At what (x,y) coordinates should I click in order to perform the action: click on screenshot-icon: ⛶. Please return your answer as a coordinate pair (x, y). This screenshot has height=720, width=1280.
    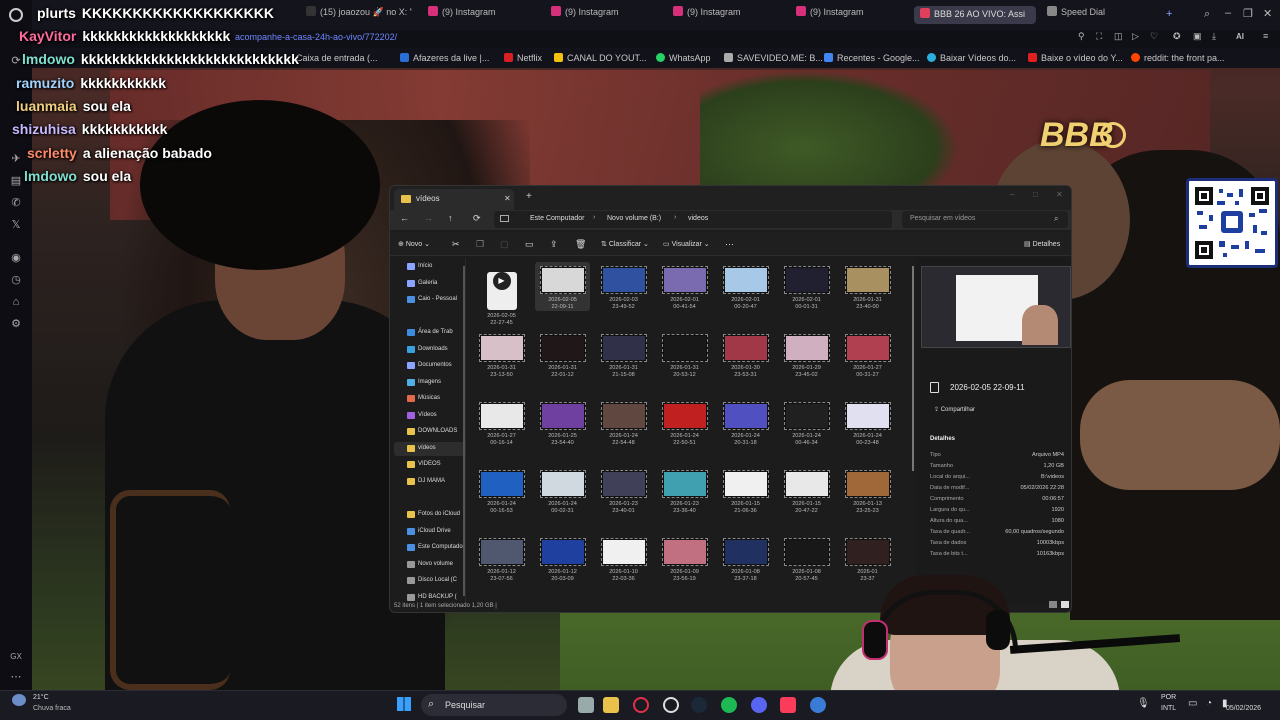
    Looking at the image, I should click on (1099, 36).